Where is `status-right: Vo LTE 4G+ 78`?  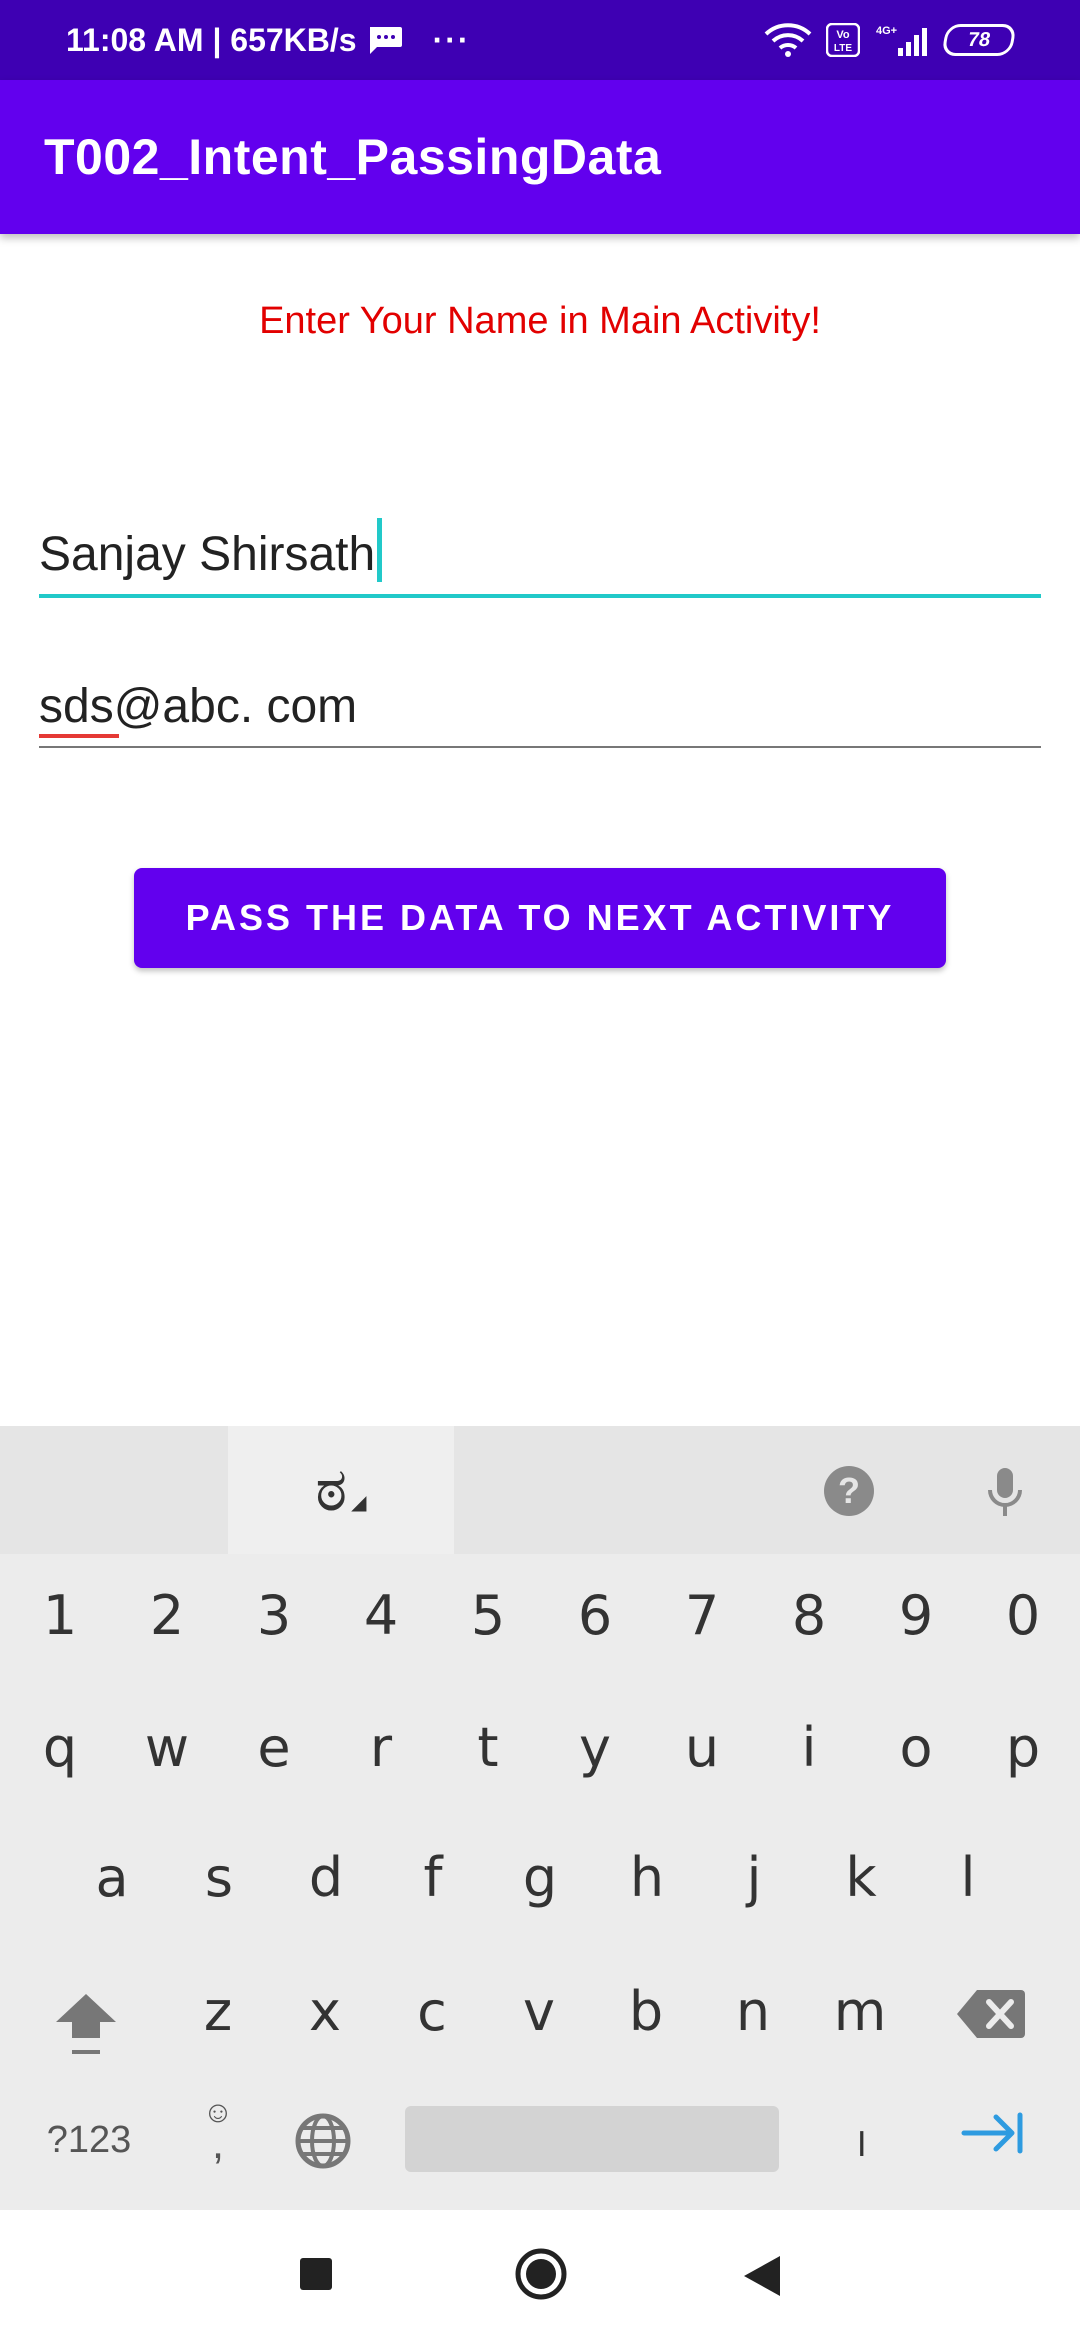 status-right: Vo LTE 4G+ 78 is located at coordinates (890, 40).